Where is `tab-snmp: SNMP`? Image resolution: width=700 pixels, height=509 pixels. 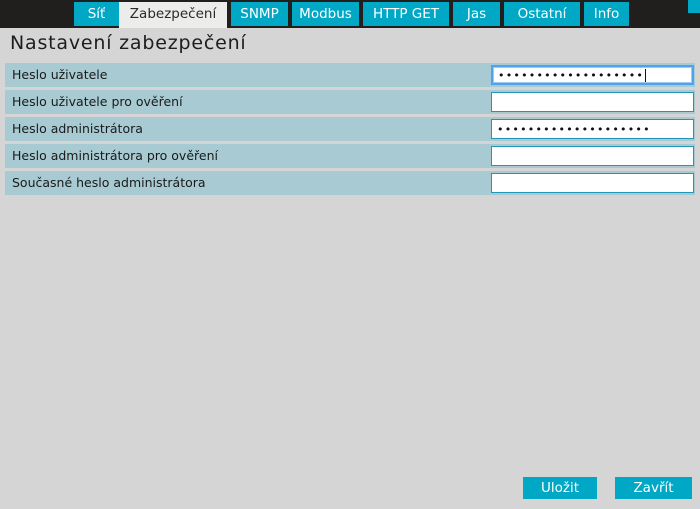
tab-snmp: SNMP is located at coordinates (259, 14).